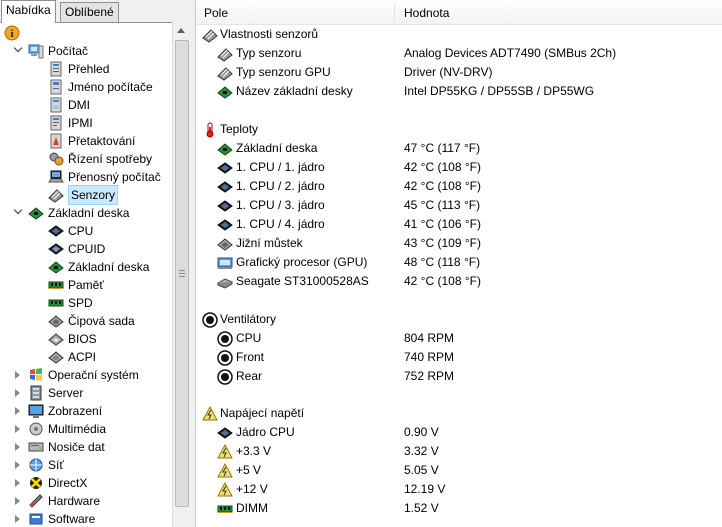 The image size is (722, 527). Describe the element at coordinates (56, 357) in the screenshot. I see `acpi-icon` at that location.